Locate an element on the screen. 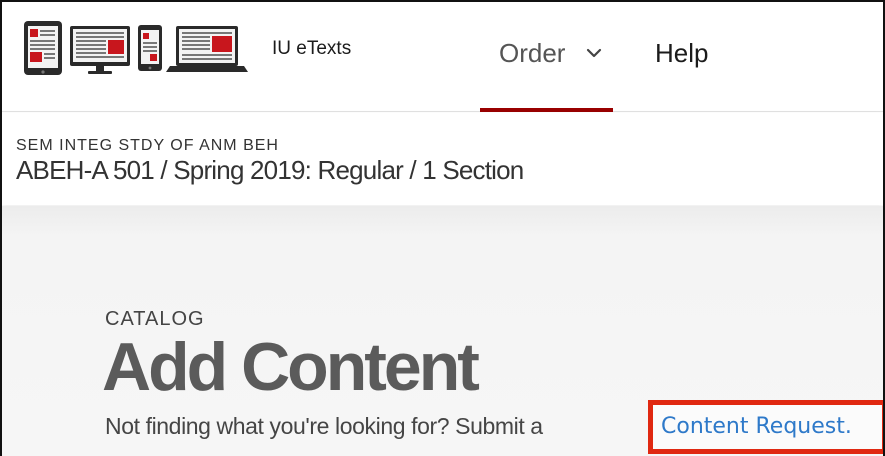 This screenshot has height=456, width=885. chevron-down-icon is located at coordinates (594, 53).